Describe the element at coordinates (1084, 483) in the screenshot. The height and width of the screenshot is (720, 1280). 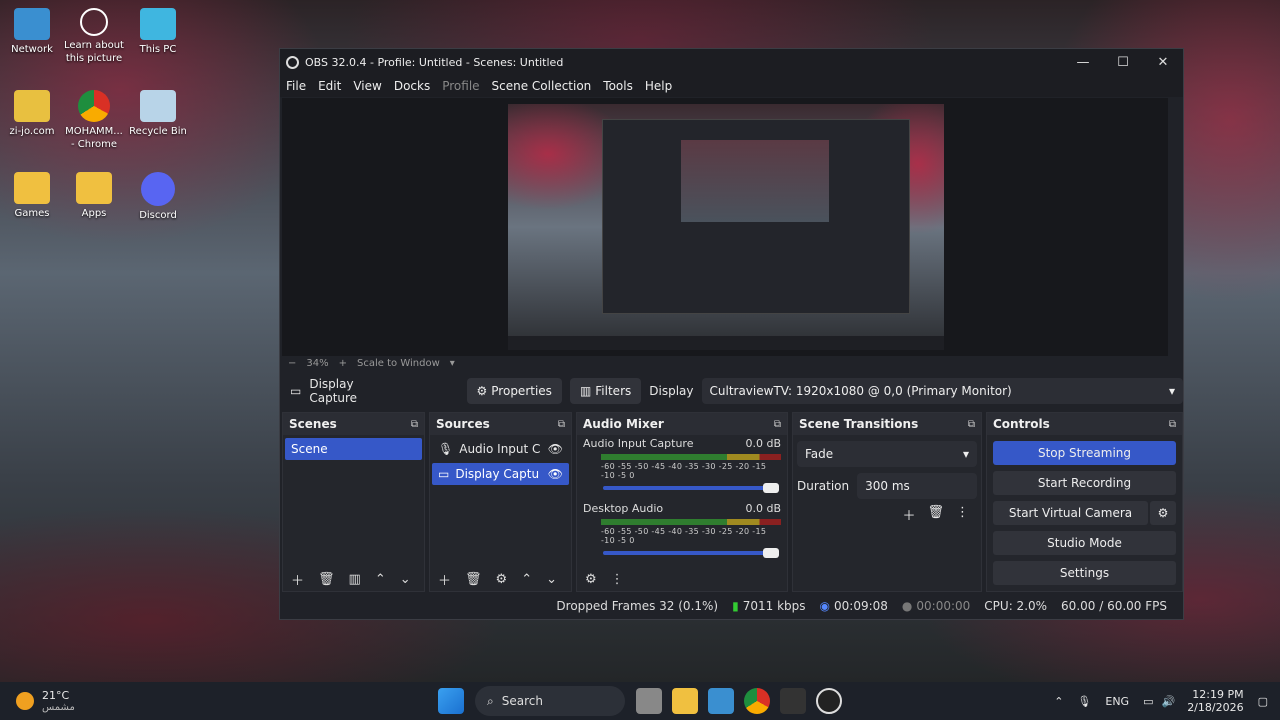
I see `start-recording-button: Start Recording` at that location.